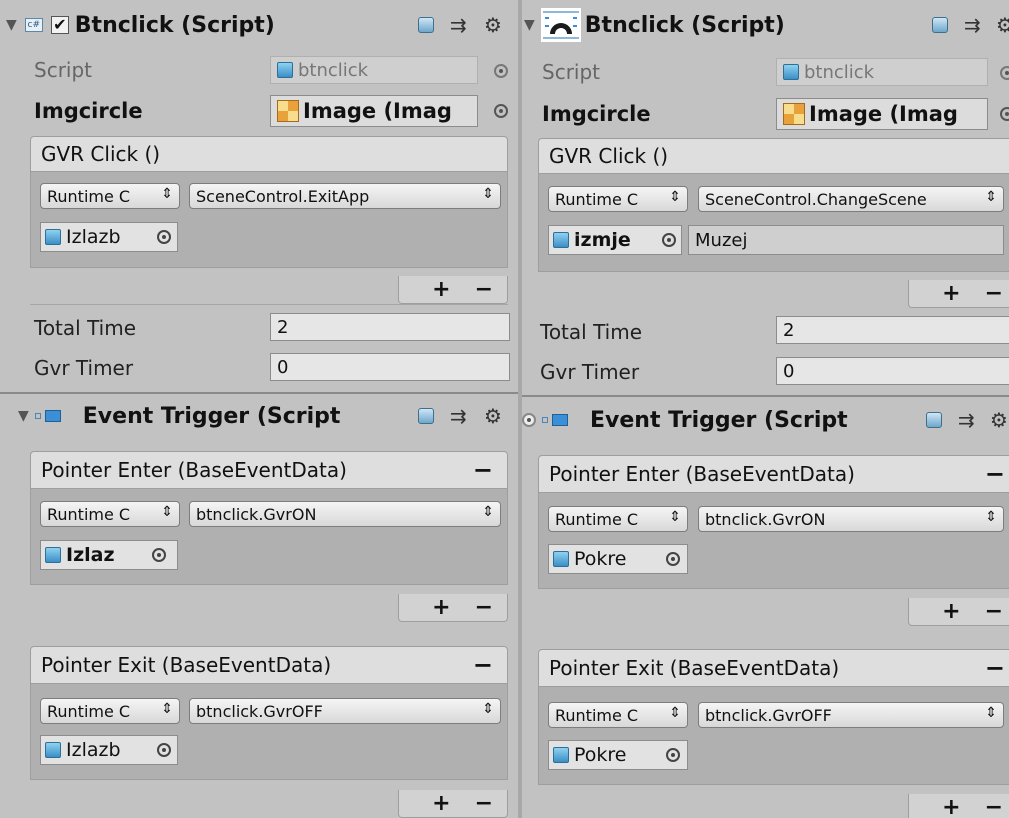 Image resolution: width=1009 pixels, height=818 pixels. I want to click on function-dropdown: SceneControl.ExitApp ⇕, so click(345, 196).